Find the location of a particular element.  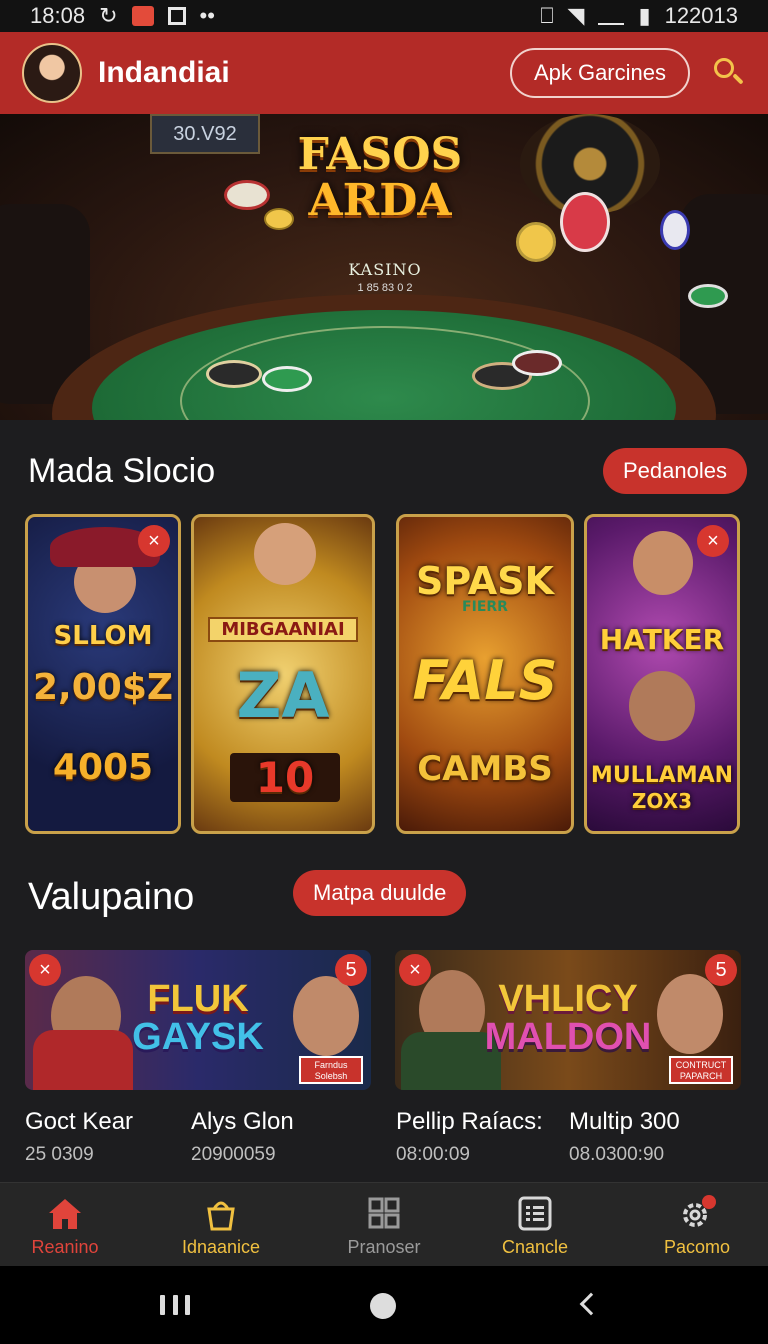

felt-subtext: 1 85 83 0 2 is located at coordinates (385, 288).